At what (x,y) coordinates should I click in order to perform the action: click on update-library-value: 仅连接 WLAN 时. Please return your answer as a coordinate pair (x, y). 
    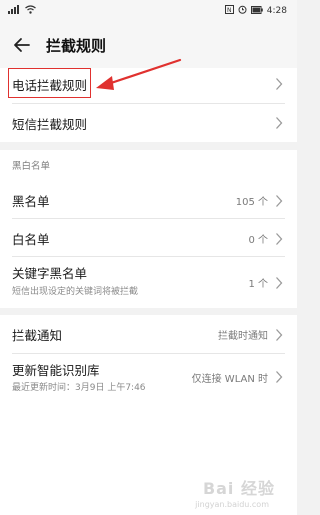
    Looking at the image, I should click on (229, 379).